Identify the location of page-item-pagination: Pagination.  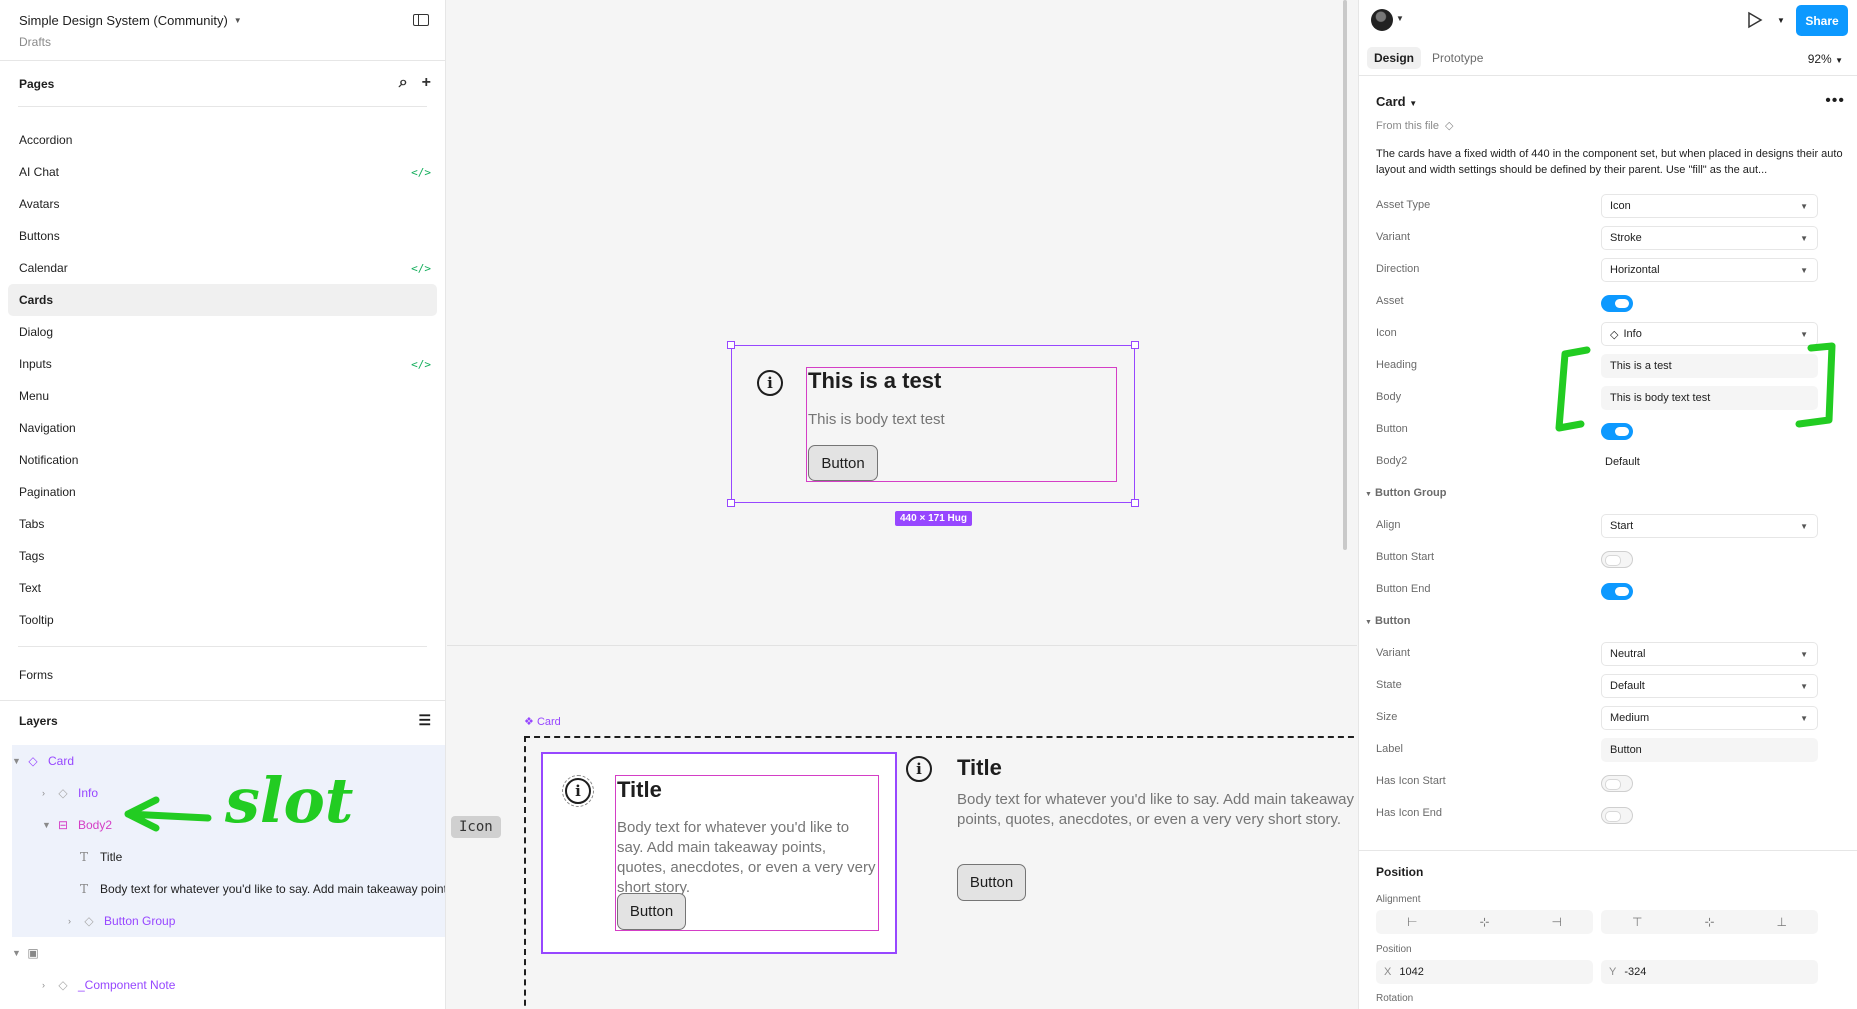
(222, 492).